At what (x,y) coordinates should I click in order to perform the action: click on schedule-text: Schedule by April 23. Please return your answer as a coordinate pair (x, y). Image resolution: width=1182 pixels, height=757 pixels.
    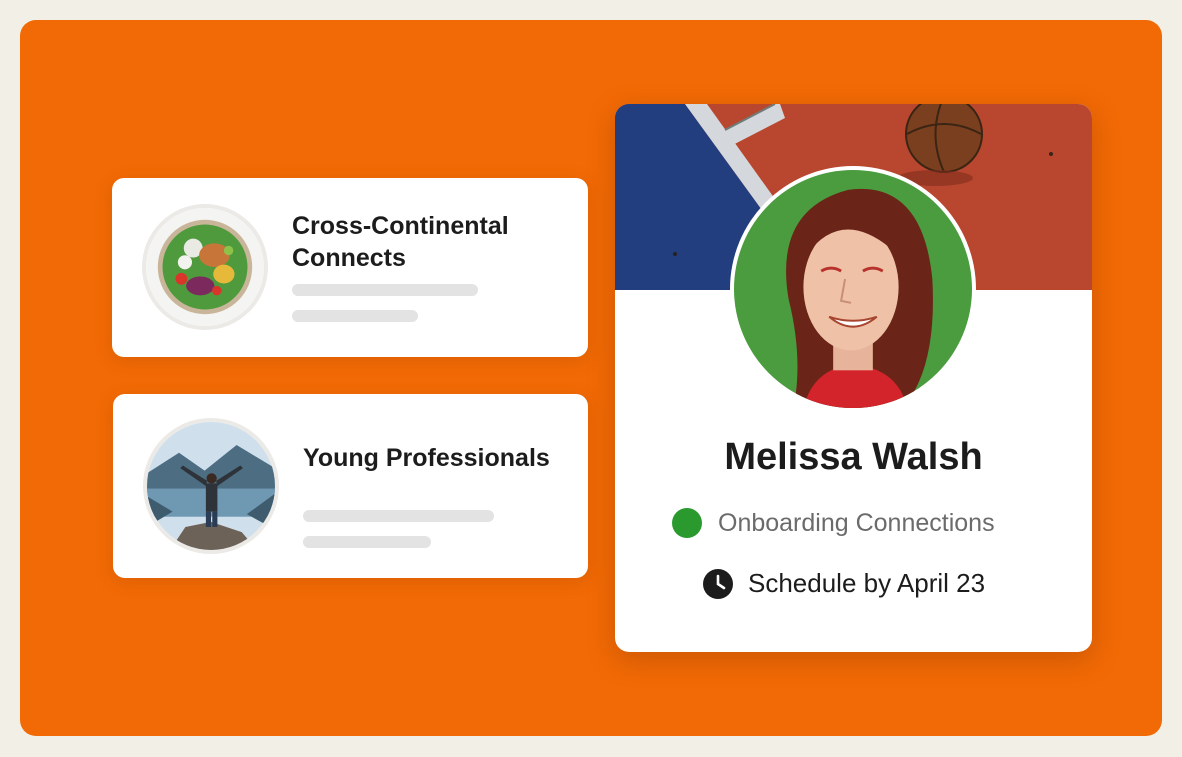
    Looking at the image, I should click on (867, 583).